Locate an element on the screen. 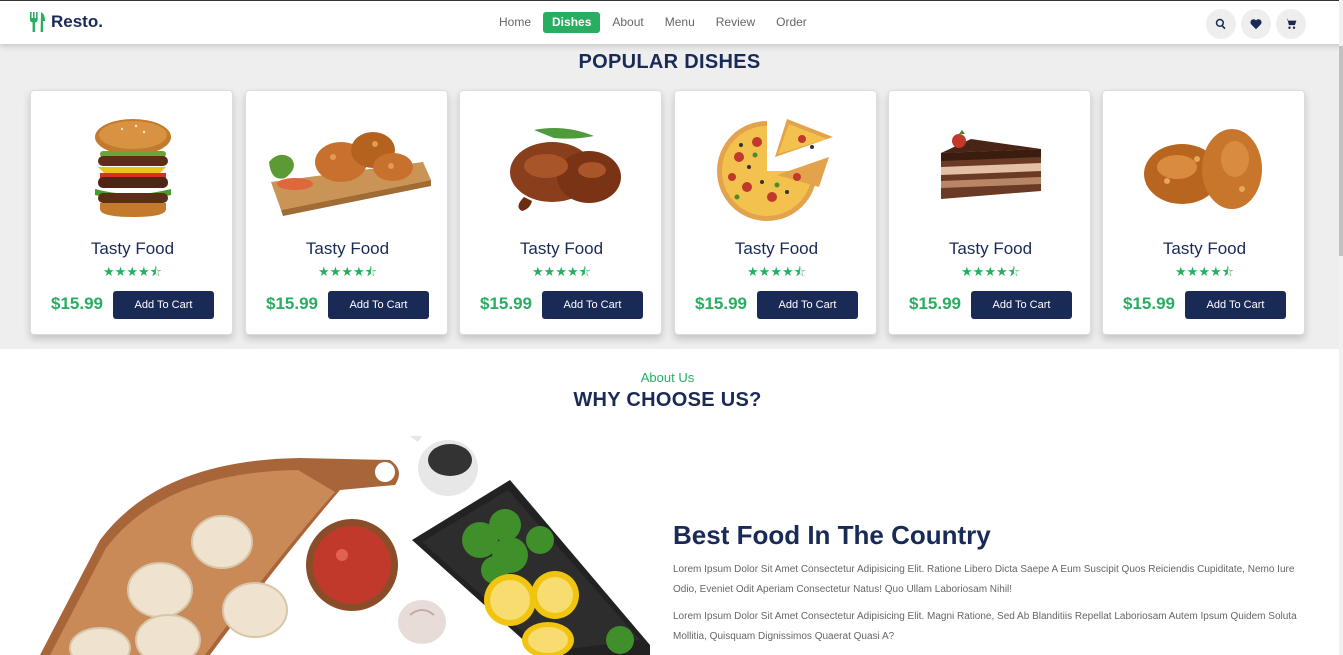 The width and height of the screenshot is (1343, 655). about-subtitle: About Us is located at coordinates (667, 377).